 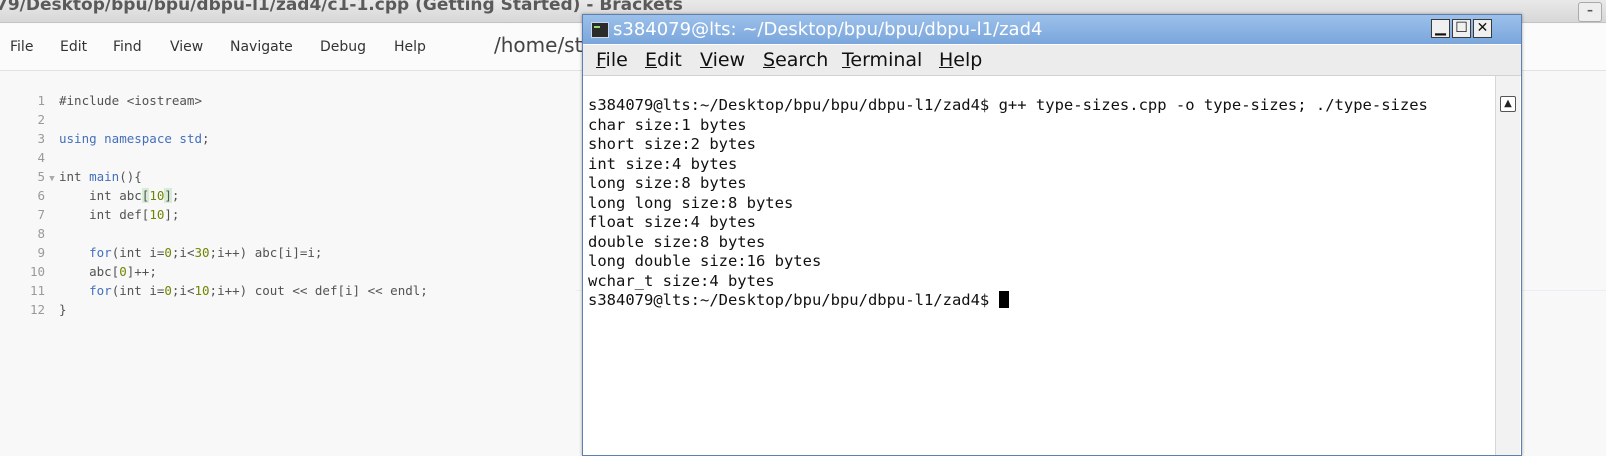 What do you see at coordinates (600, 30) in the screenshot?
I see `terminal-icon` at bounding box center [600, 30].